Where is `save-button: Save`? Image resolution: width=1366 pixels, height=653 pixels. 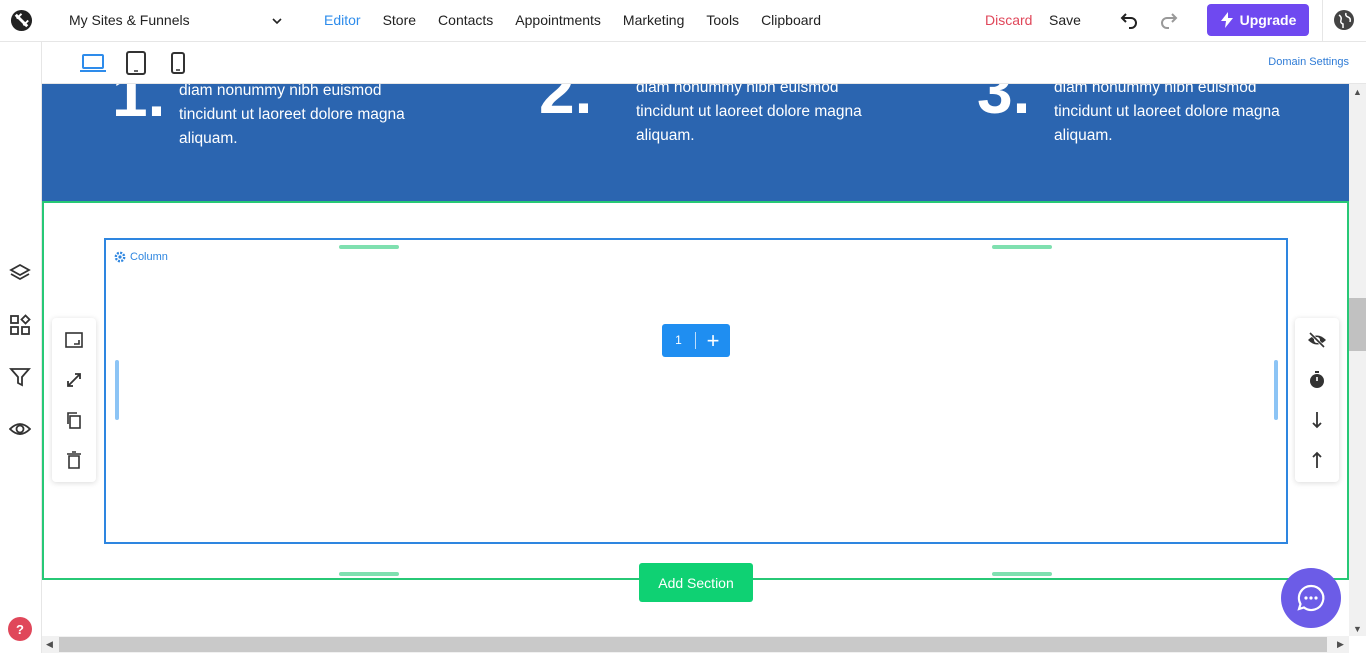
save-button: Save is located at coordinates (1065, 20).